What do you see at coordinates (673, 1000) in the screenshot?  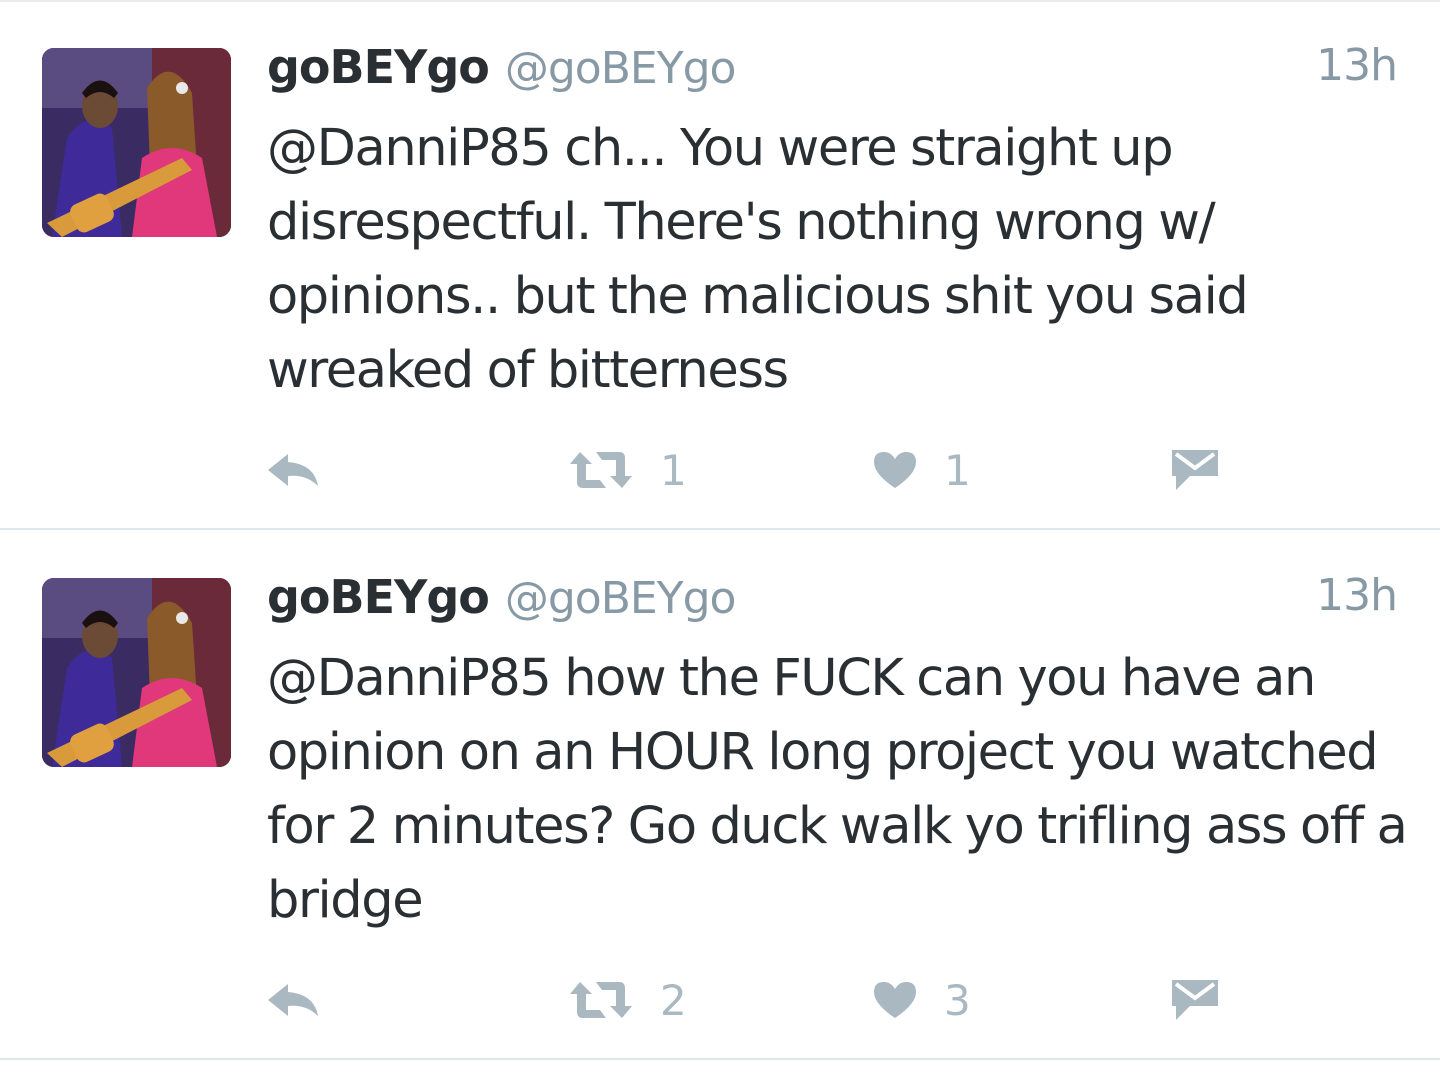 I see `retweet-count: 2` at bounding box center [673, 1000].